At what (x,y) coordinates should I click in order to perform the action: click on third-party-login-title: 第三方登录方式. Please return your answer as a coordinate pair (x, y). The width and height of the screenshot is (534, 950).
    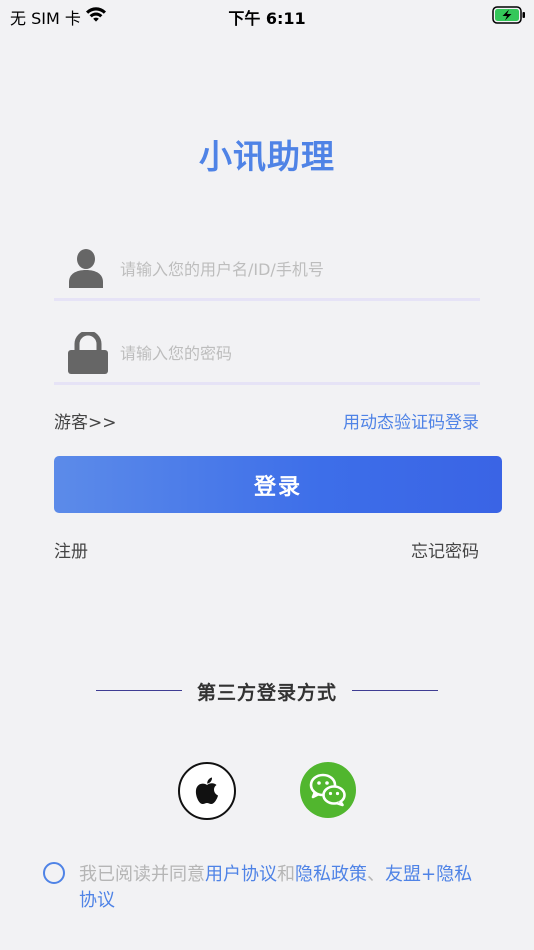
    Looking at the image, I should click on (266, 693).